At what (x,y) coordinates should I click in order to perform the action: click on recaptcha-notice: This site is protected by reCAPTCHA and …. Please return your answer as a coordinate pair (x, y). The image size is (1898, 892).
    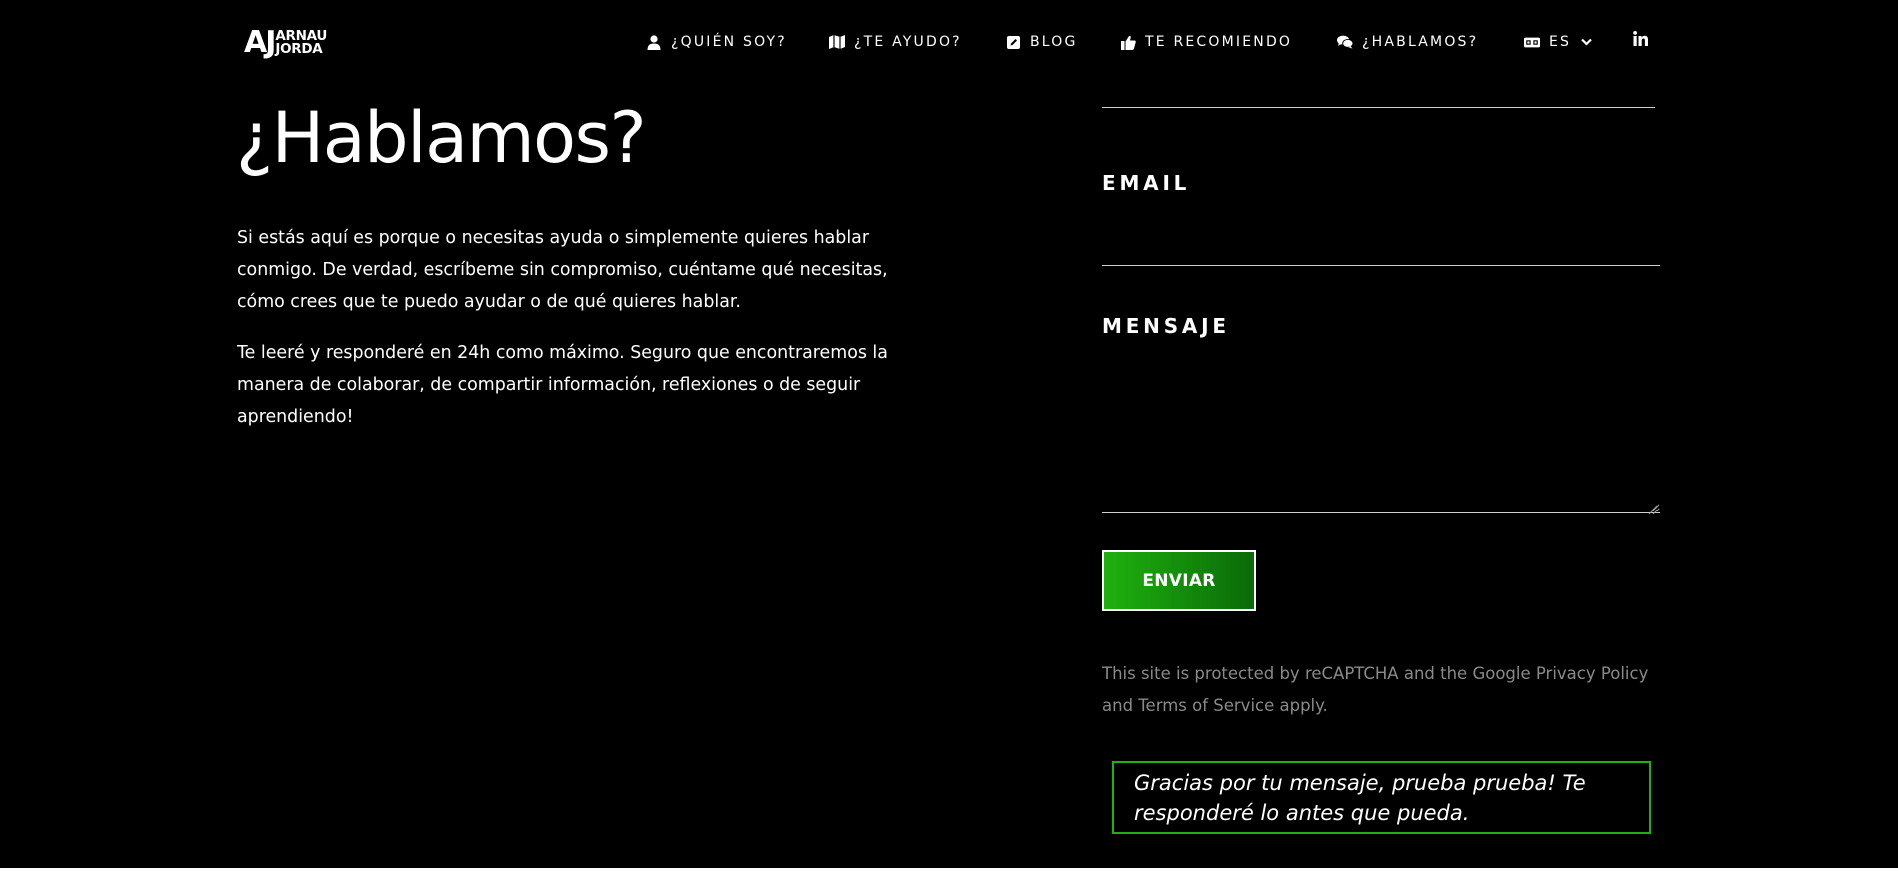
    Looking at the image, I should click on (1375, 689).